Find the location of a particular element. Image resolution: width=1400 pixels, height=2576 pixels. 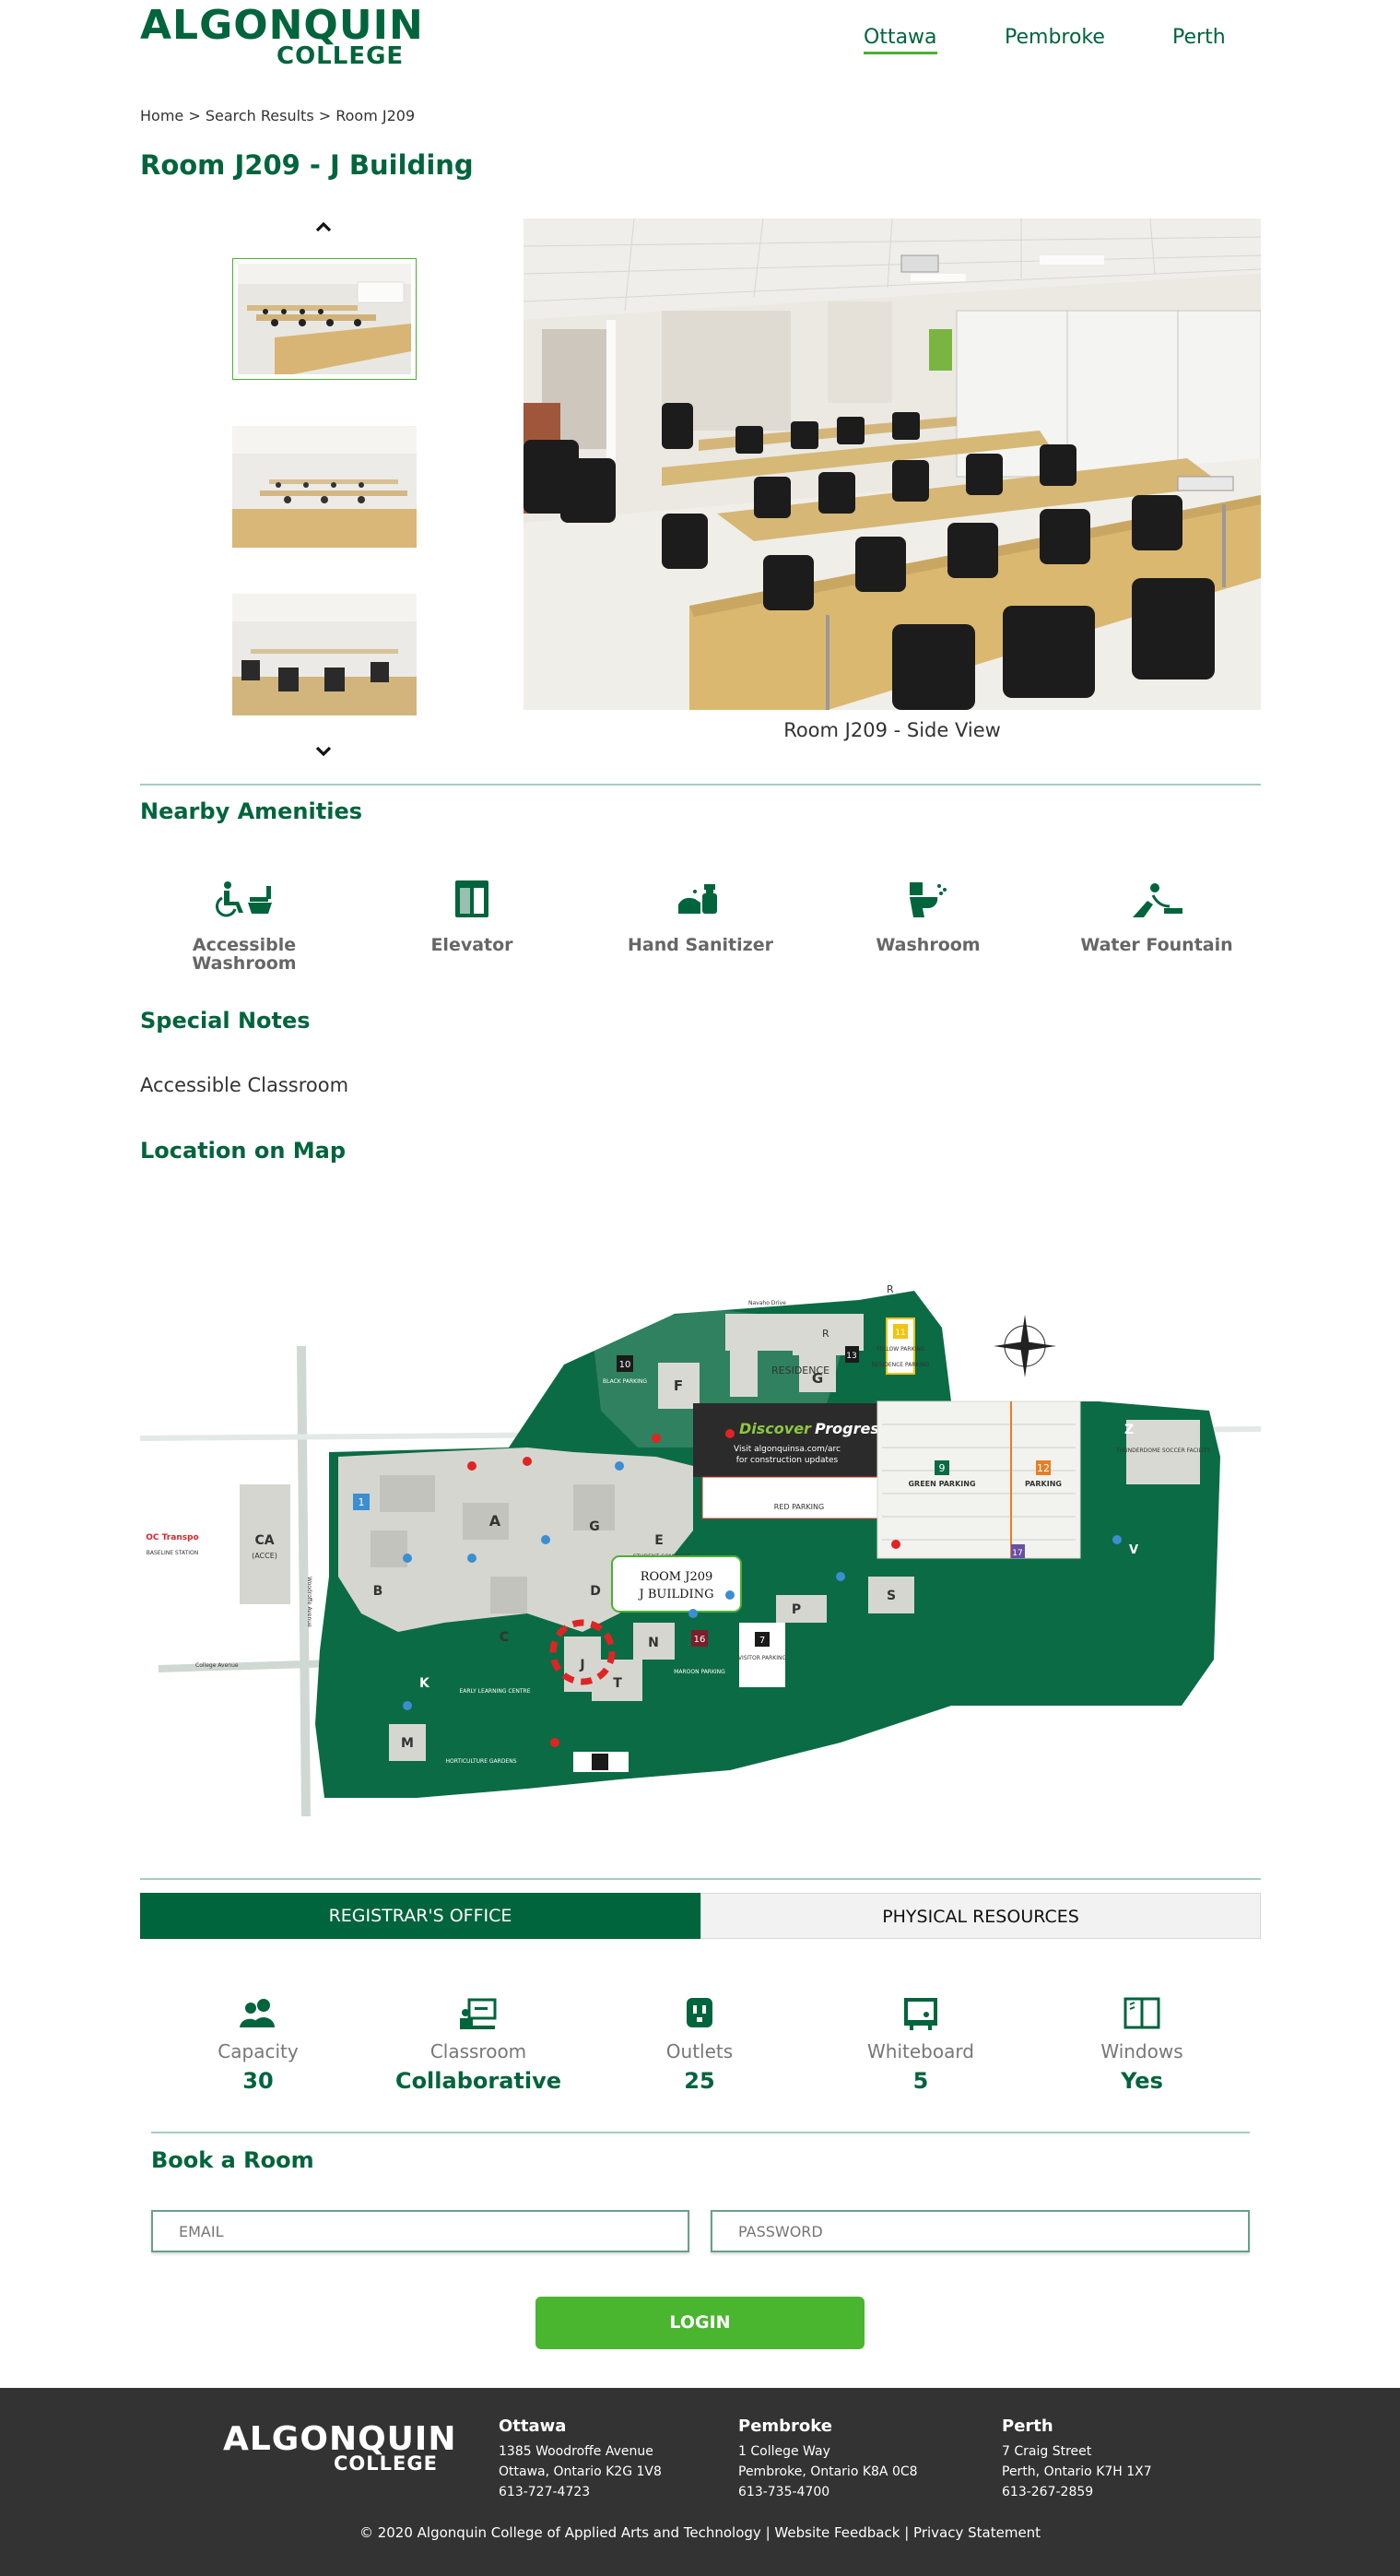

breadcrumb: Home > Search Results > Room J209 is located at coordinates (277, 115).